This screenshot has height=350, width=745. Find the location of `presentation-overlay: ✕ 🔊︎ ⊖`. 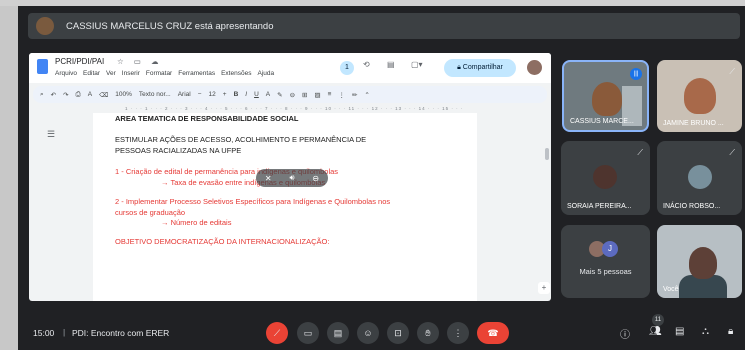

presentation-overlay: ✕ 🔊︎ ⊖ is located at coordinates (292, 178).